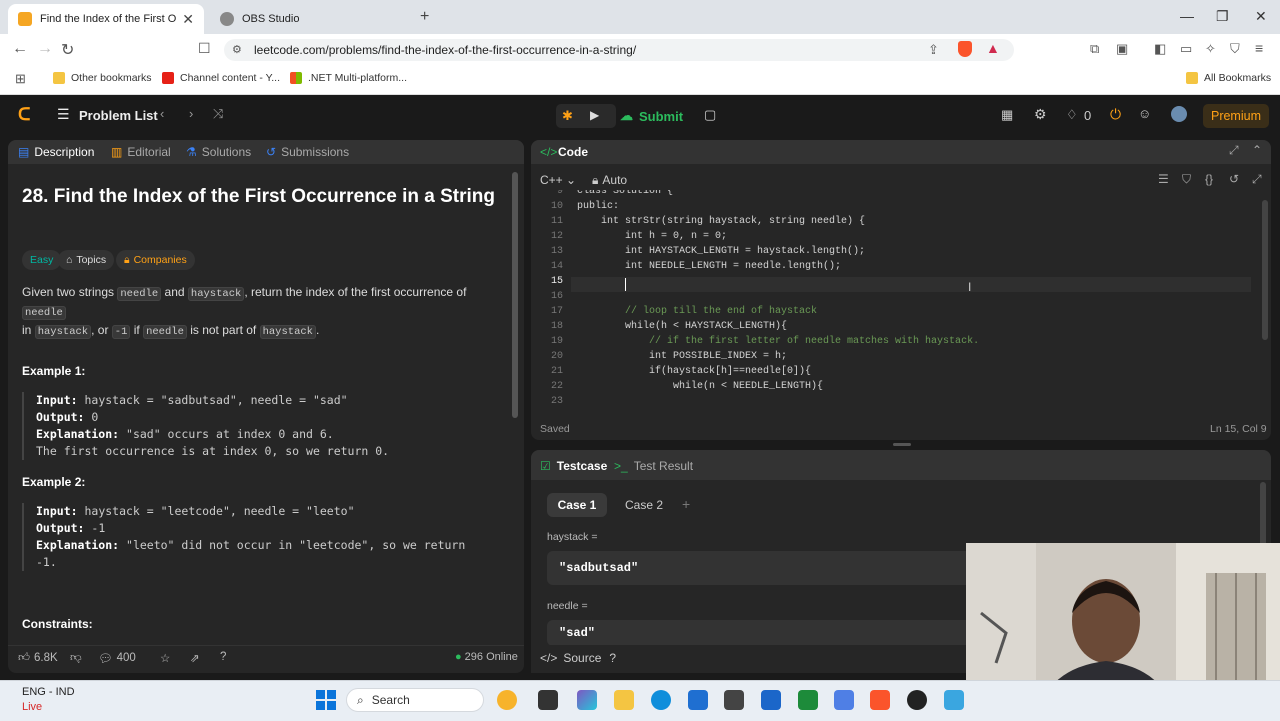  Describe the element at coordinates (1228, 78) in the screenshot. I see `bookmark-all: All Bookmarks` at that location.